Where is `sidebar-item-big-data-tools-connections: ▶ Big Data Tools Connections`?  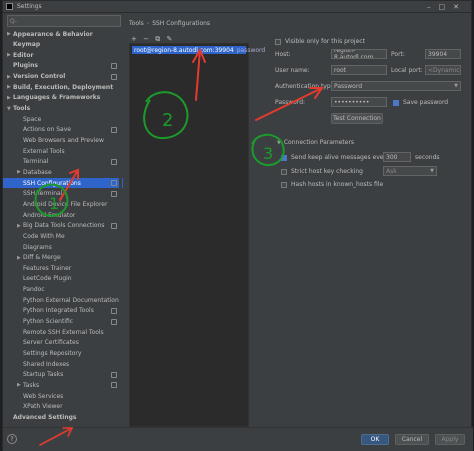 sidebar-item-big-data-tools-connections: ▶ Big Data Tools Connections is located at coordinates (63, 226).